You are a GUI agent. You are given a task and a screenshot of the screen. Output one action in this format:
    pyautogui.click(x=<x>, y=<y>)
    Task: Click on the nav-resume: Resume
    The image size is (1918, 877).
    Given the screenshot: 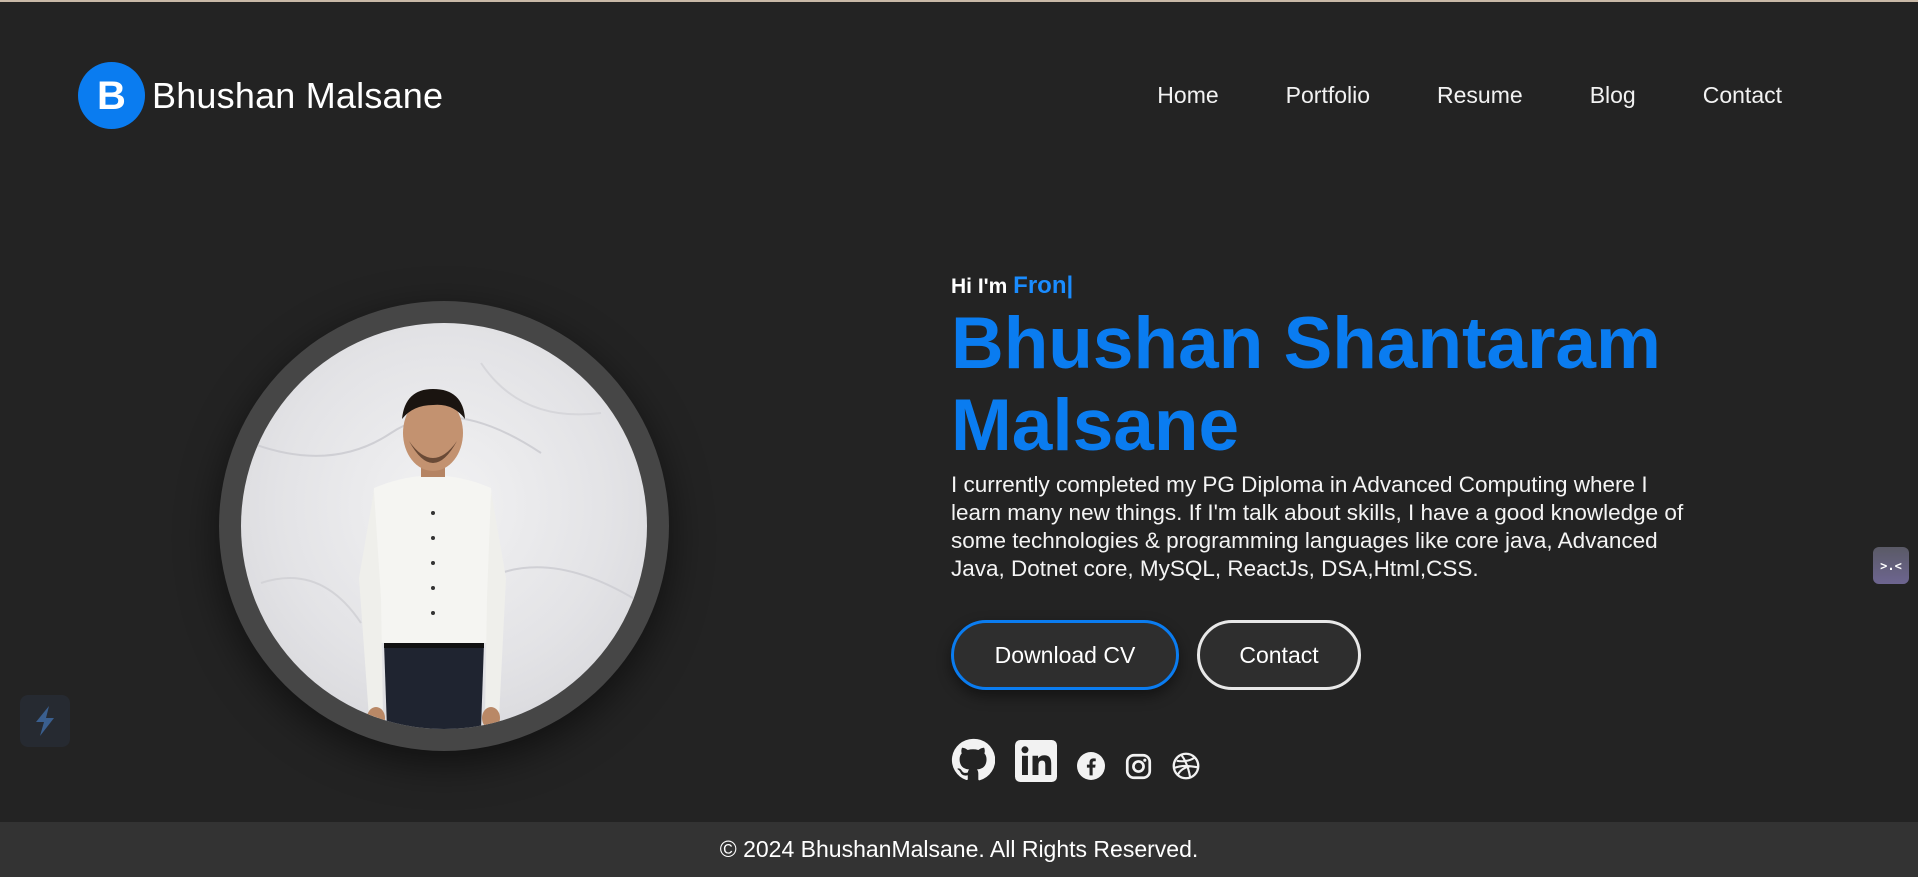 What is the action you would take?
    pyautogui.click(x=1480, y=95)
    